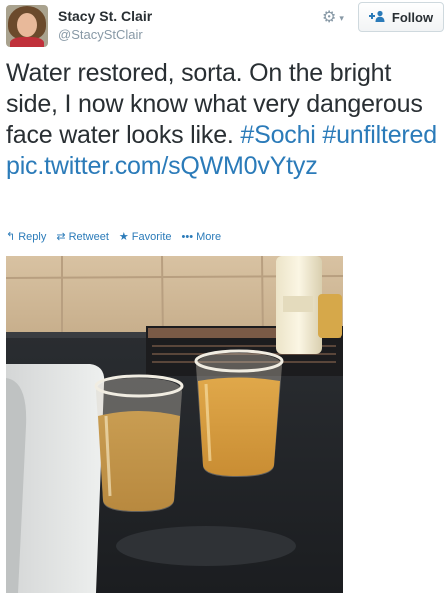 The width and height of the screenshot is (448, 596). Describe the element at coordinates (329, 17) in the screenshot. I see `gear-icon: ⚙` at that location.